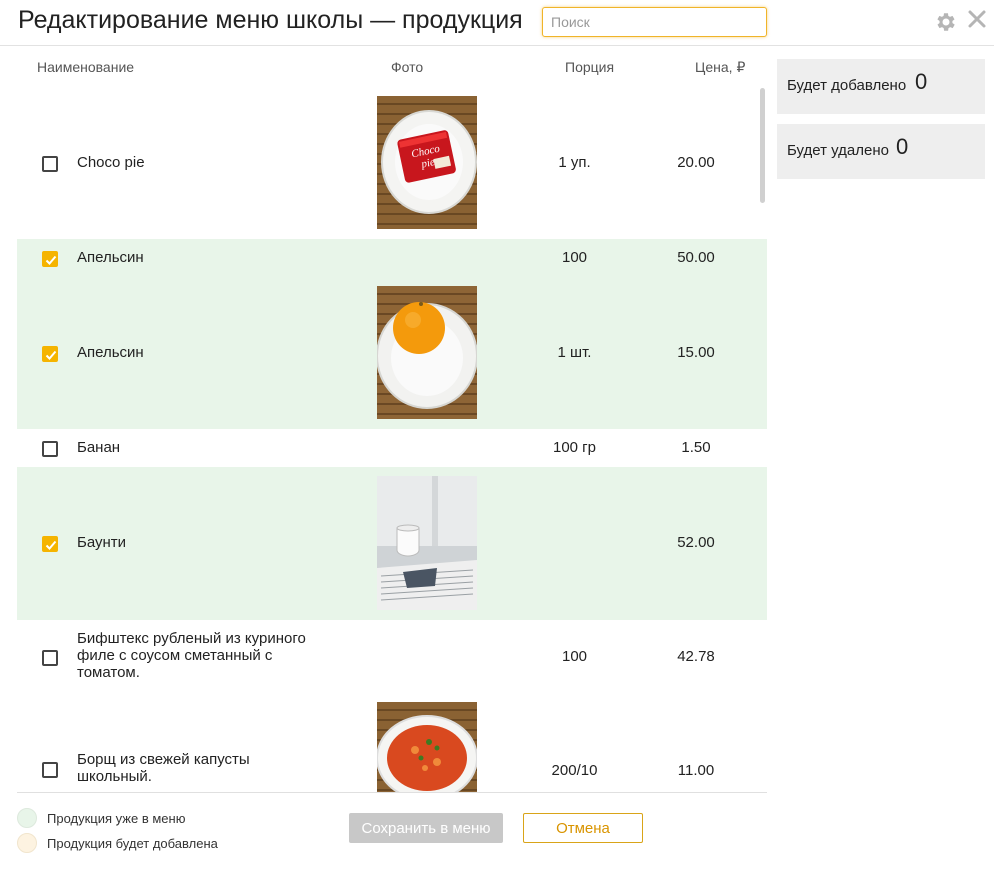  I want to click on product-price: 52.00, so click(696, 542).